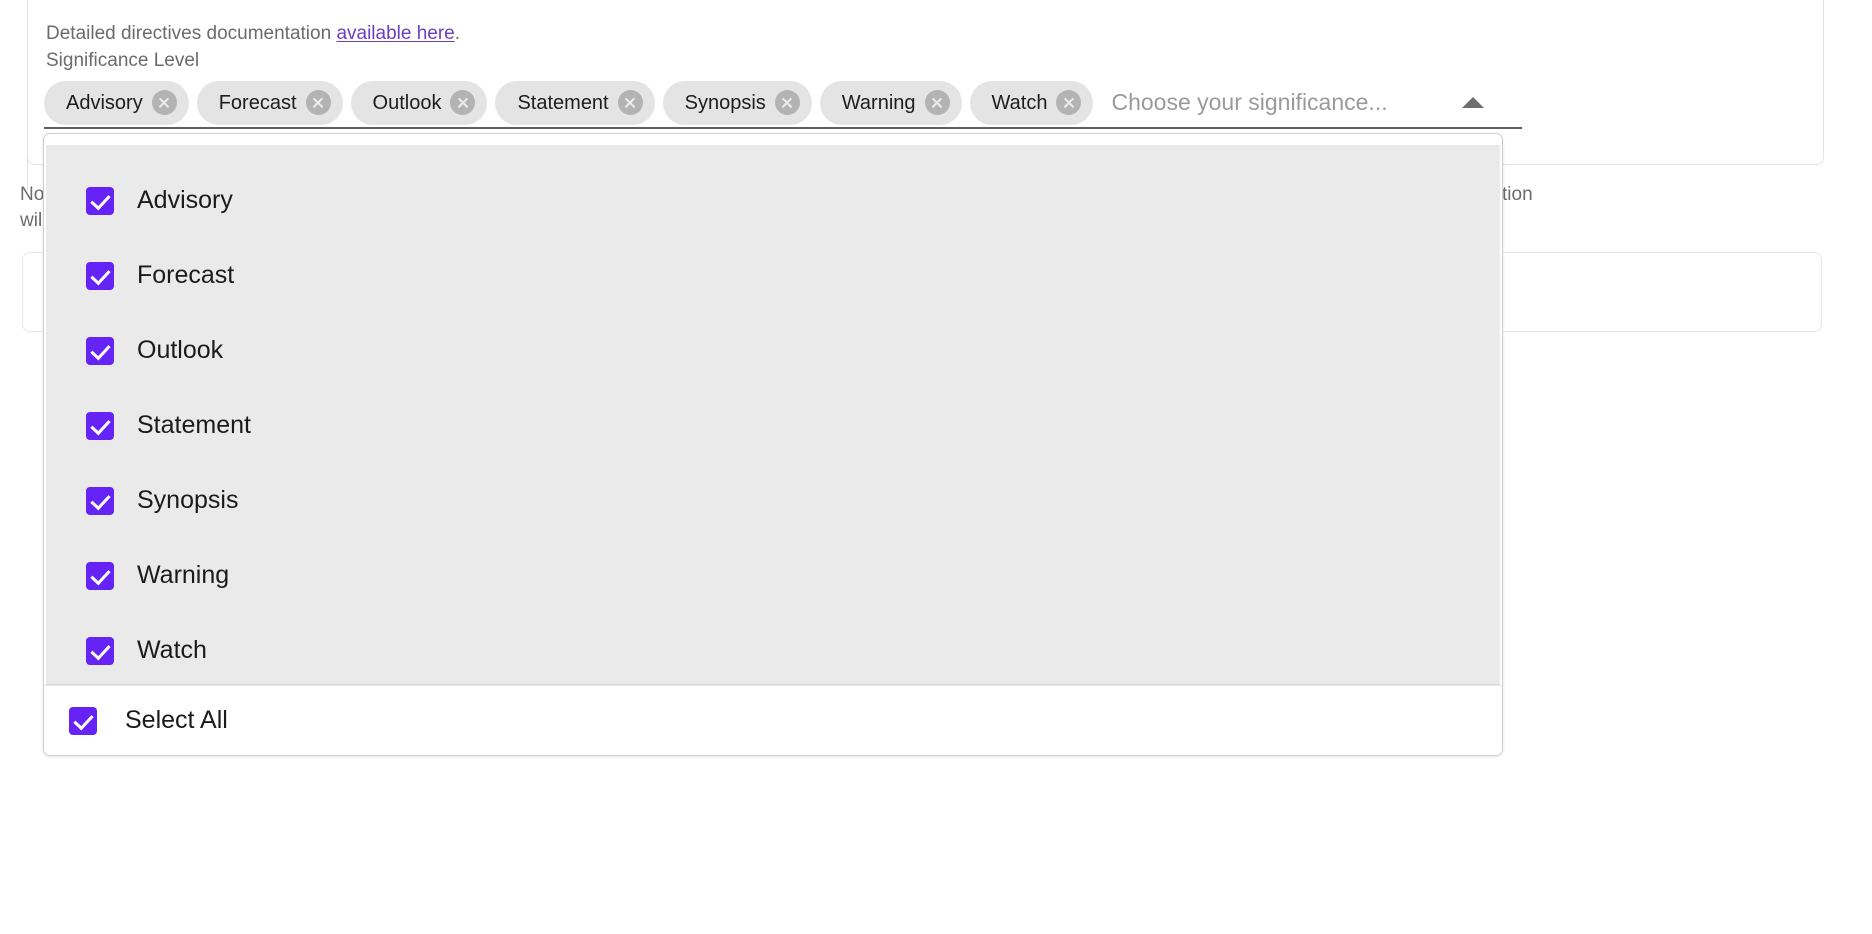 The width and height of the screenshot is (1872, 934). What do you see at coordinates (104, 102) in the screenshot?
I see `chip-label: Advisory` at bounding box center [104, 102].